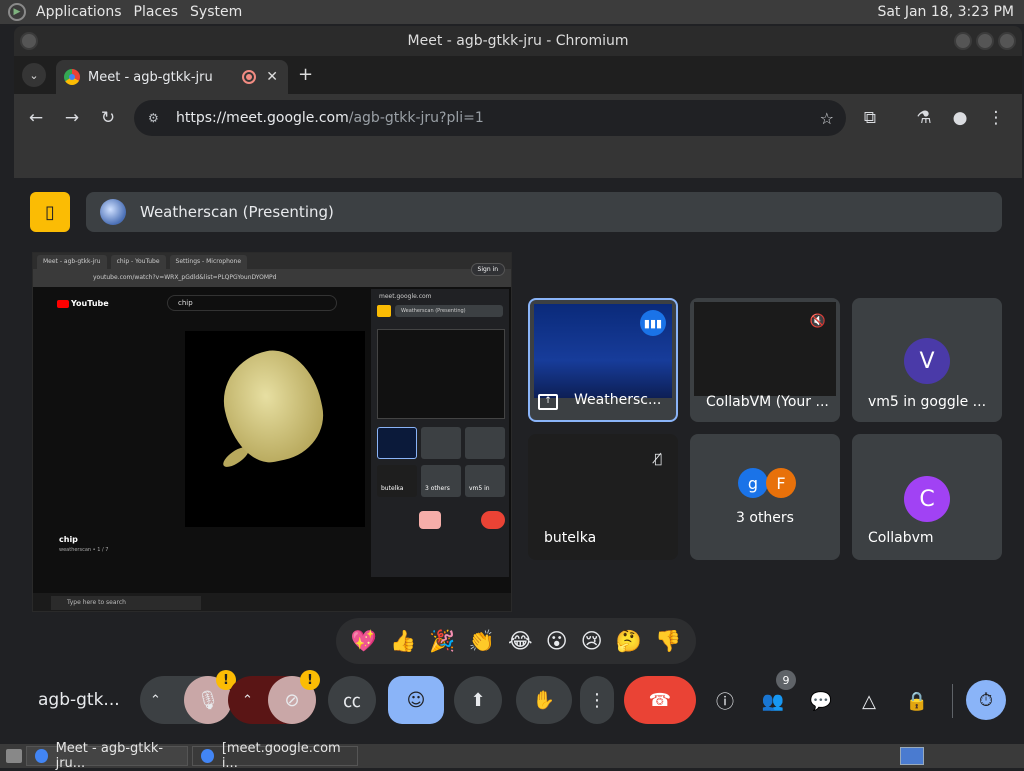 The height and width of the screenshot is (771, 1024). I want to click on shared-youtube-page: YouTube chip chip weatherscan • 1 / 7, so click(204, 433).